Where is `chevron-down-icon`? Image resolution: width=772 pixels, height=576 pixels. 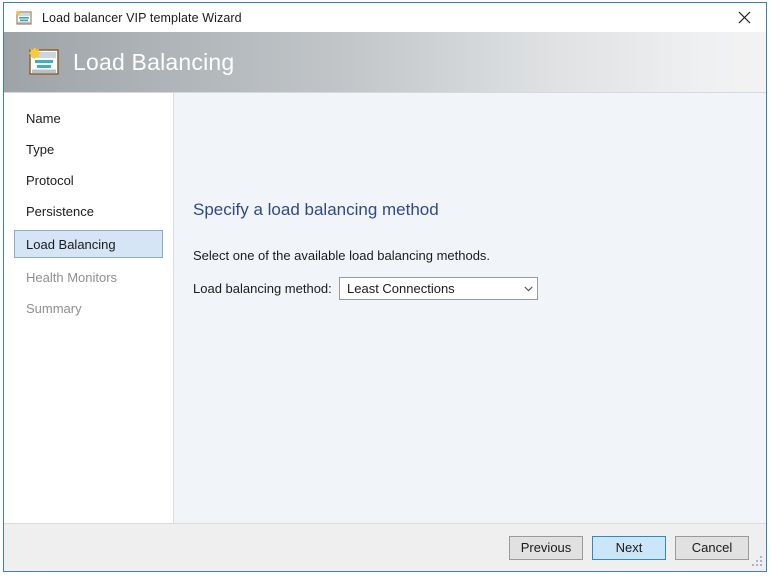 chevron-down-icon is located at coordinates (528, 289).